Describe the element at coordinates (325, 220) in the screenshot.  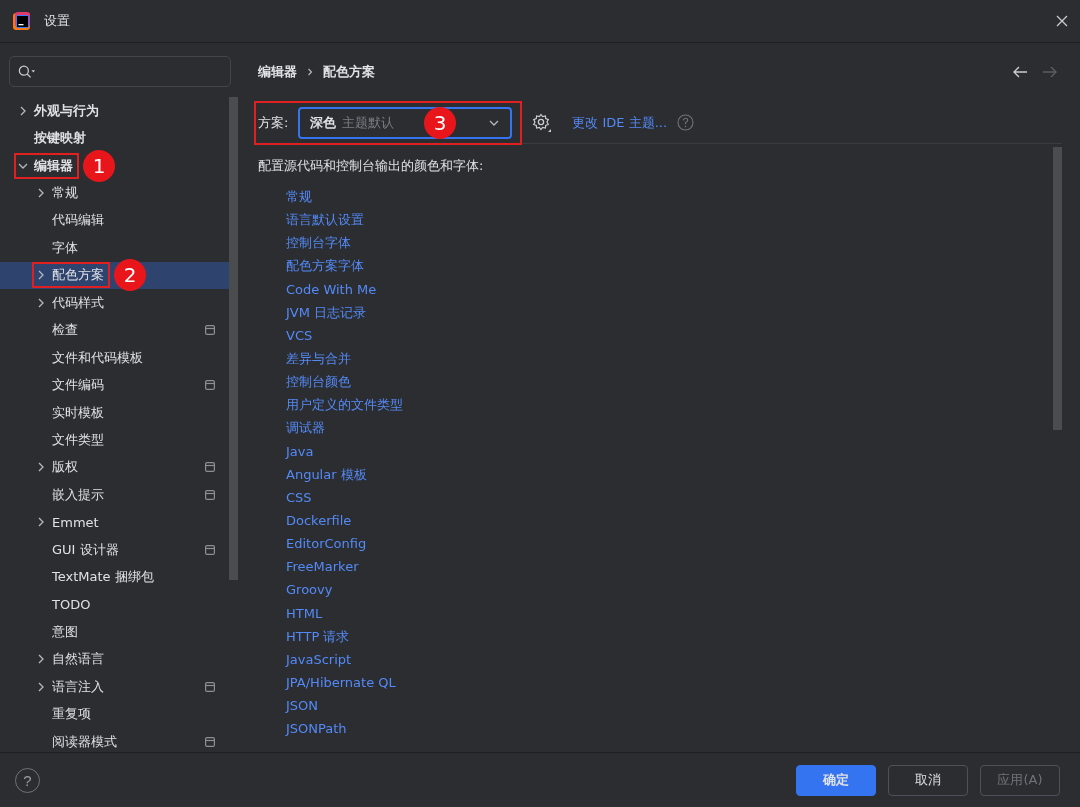
I see `category-link: 语言默认设置` at that location.